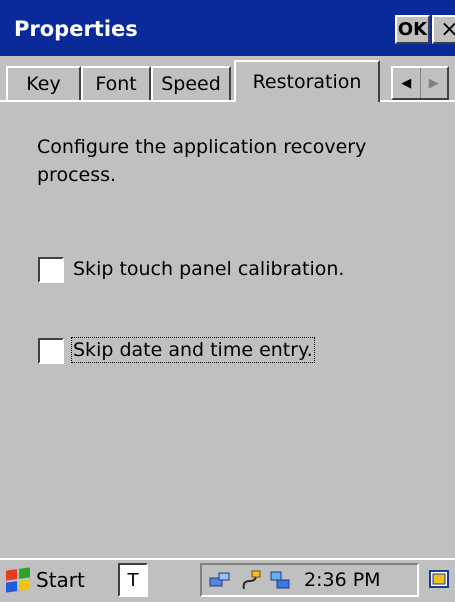 Image resolution: width=455 pixels, height=602 pixels. I want to click on tab-key: Key, so click(43, 83).